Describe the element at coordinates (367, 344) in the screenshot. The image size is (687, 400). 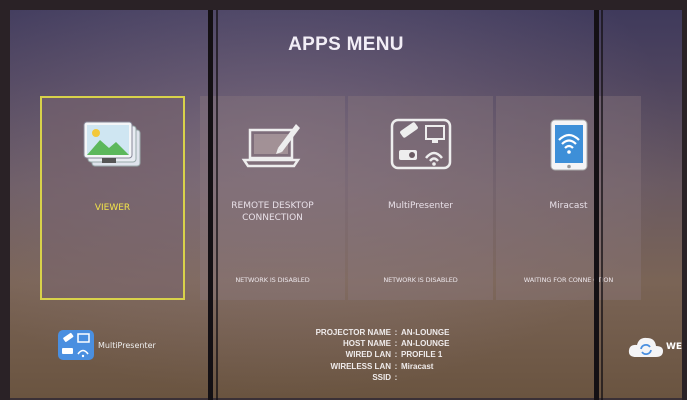
I see `info-key: HOST NAME` at that location.